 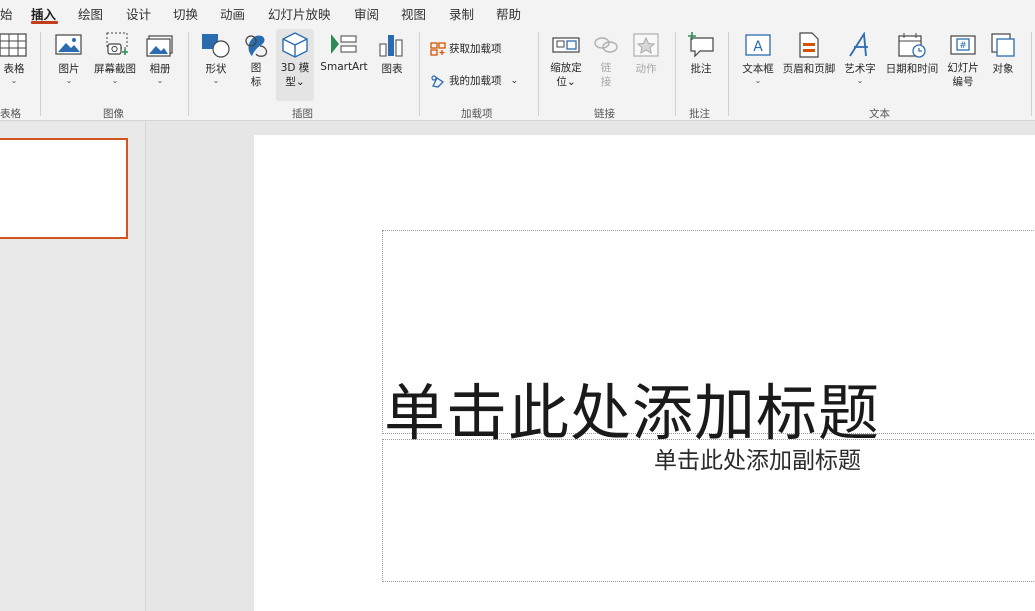 I want to click on date-time-button: 日期和时间, so click(x=912, y=54).